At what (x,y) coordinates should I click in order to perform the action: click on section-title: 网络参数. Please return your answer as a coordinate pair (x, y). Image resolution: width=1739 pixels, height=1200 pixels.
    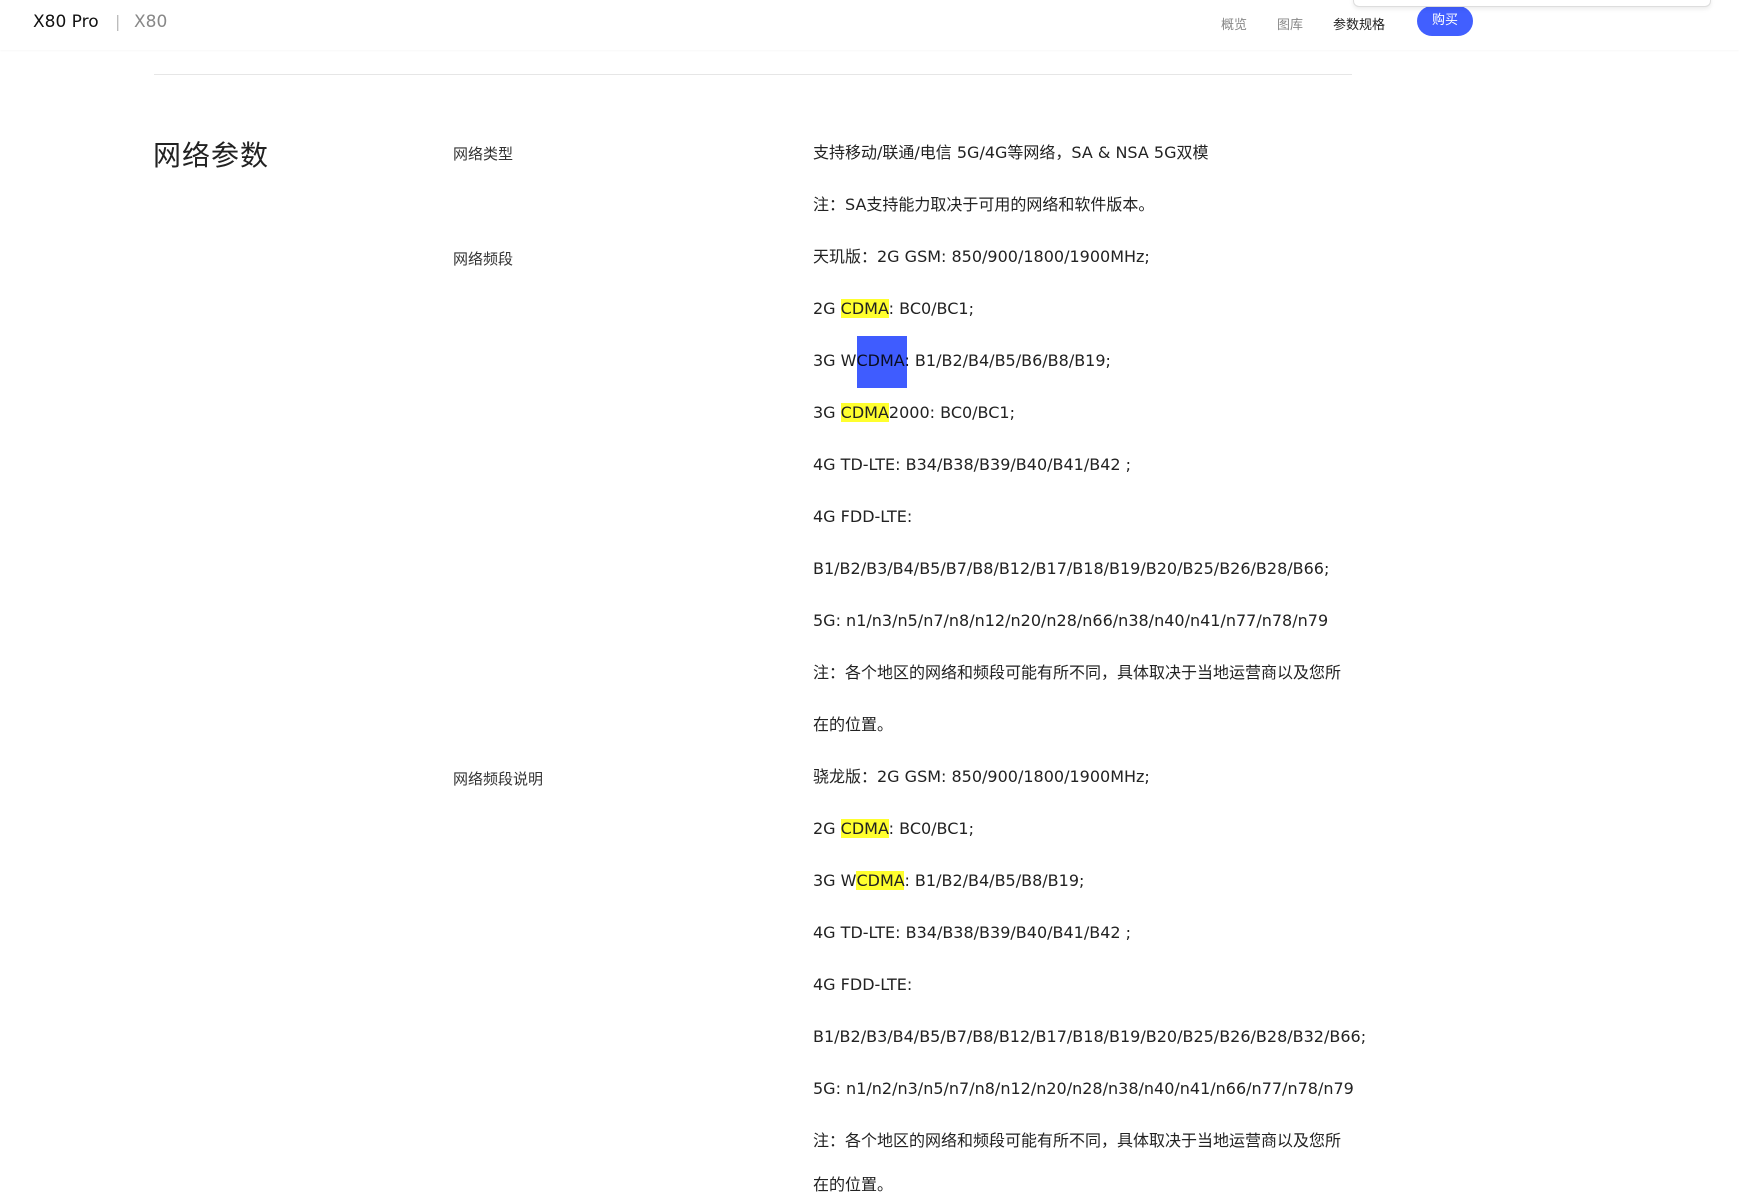
    Looking at the image, I should click on (211, 155).